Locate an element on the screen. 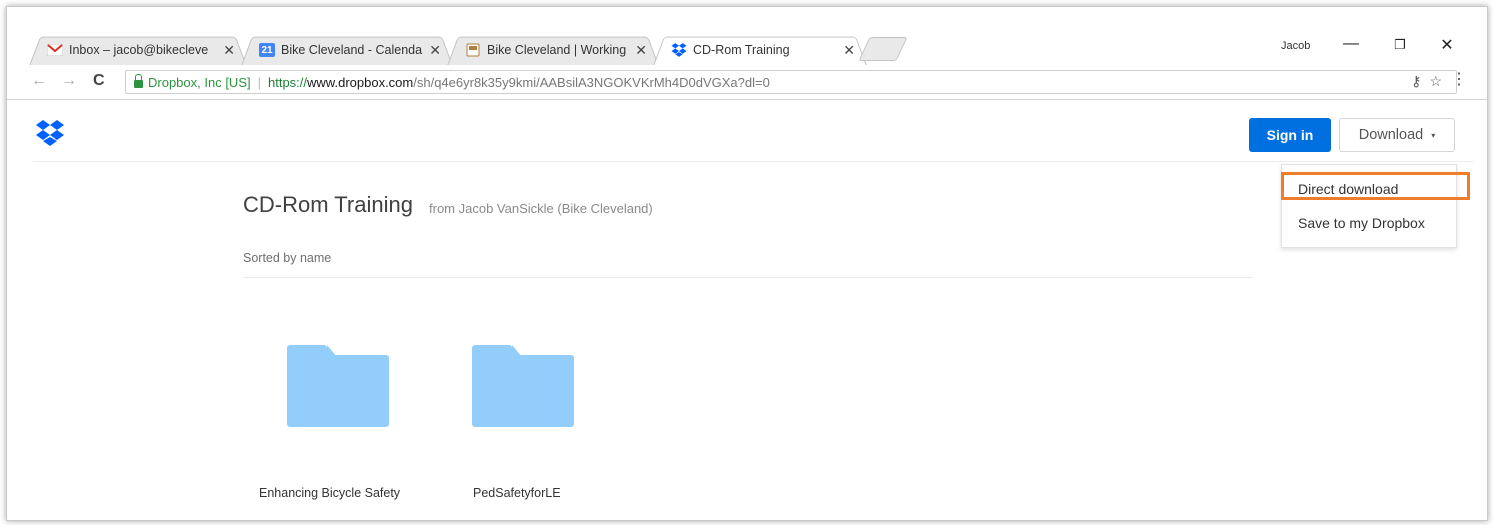  download-label: Download is located at coordinates (1391, 135).